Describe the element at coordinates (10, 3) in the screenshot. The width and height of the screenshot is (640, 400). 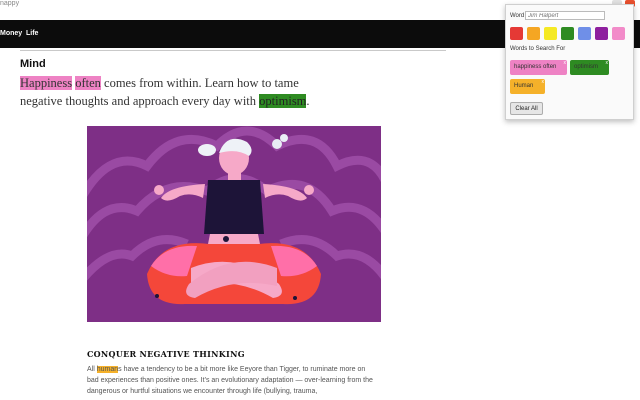
I see `tab-title: nappy` at that location.